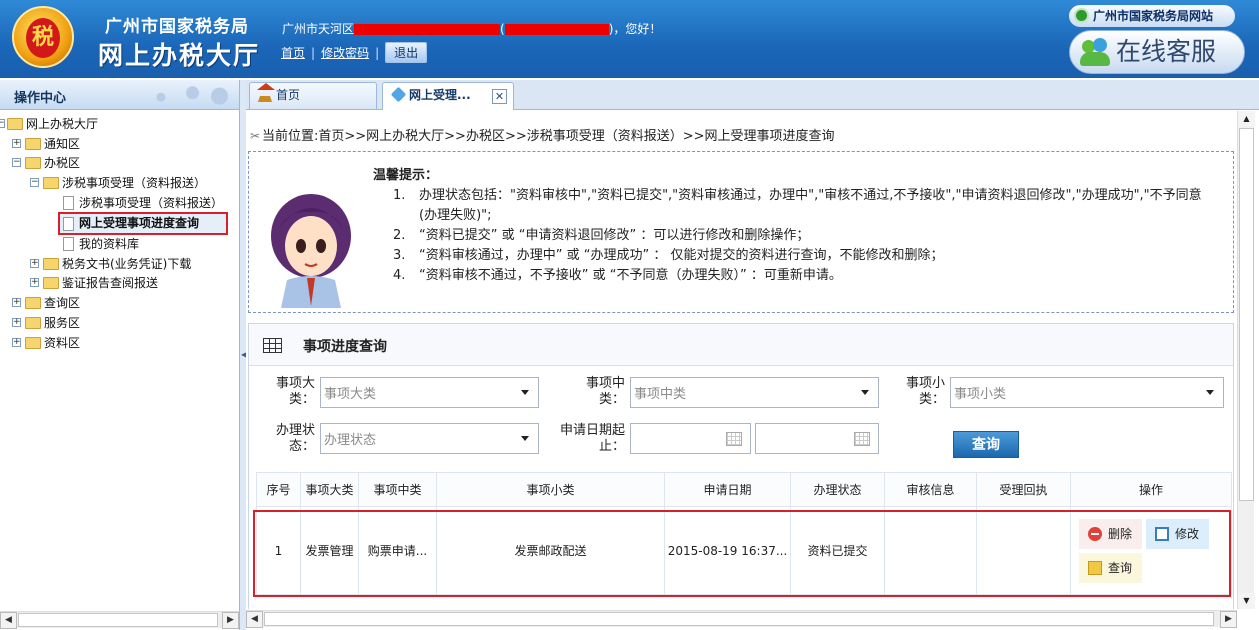 The width and height of the screenshot is (1259, 630). I want to click on tree-node-tax-handling: − 办税区, so click(112, 163).